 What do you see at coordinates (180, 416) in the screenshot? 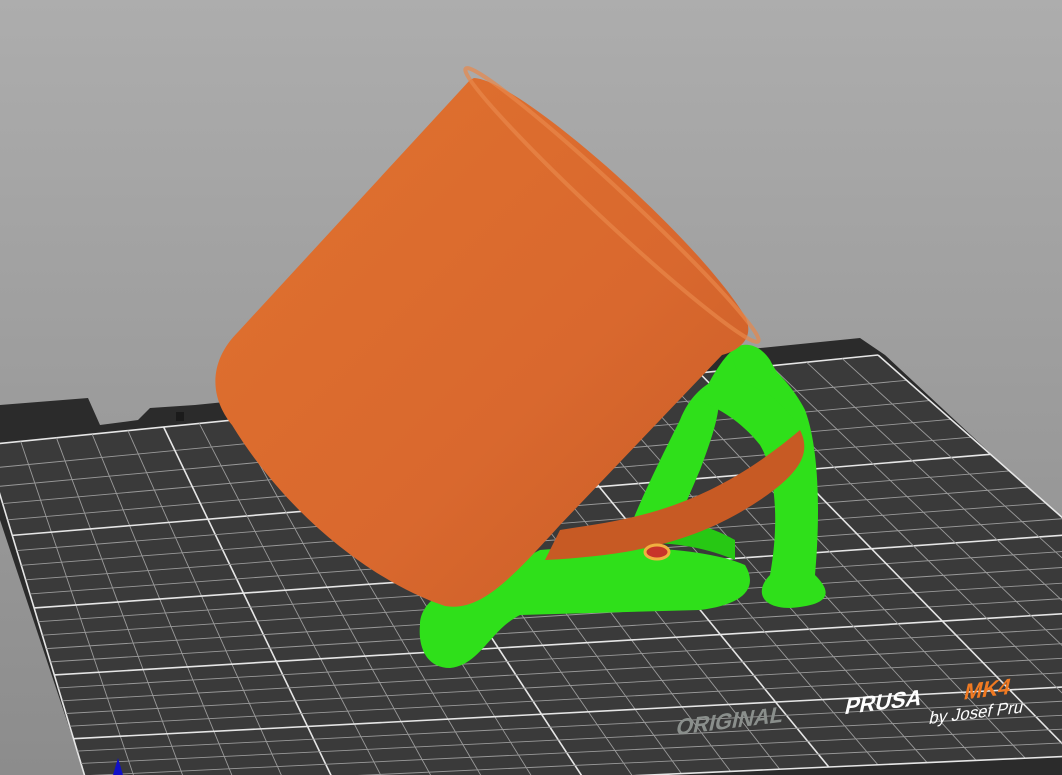
I see `bed-peg` at bounding box center [180, 416].